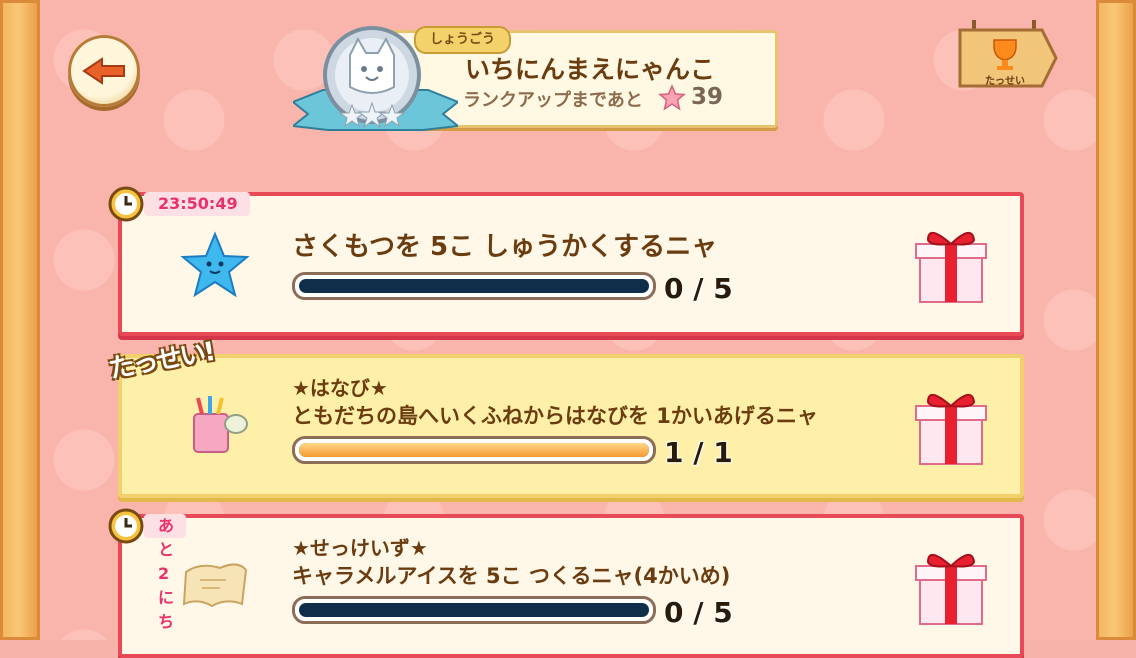  I want to click on rank-title: いちにんまえにゃんこ, so click(589, 69).